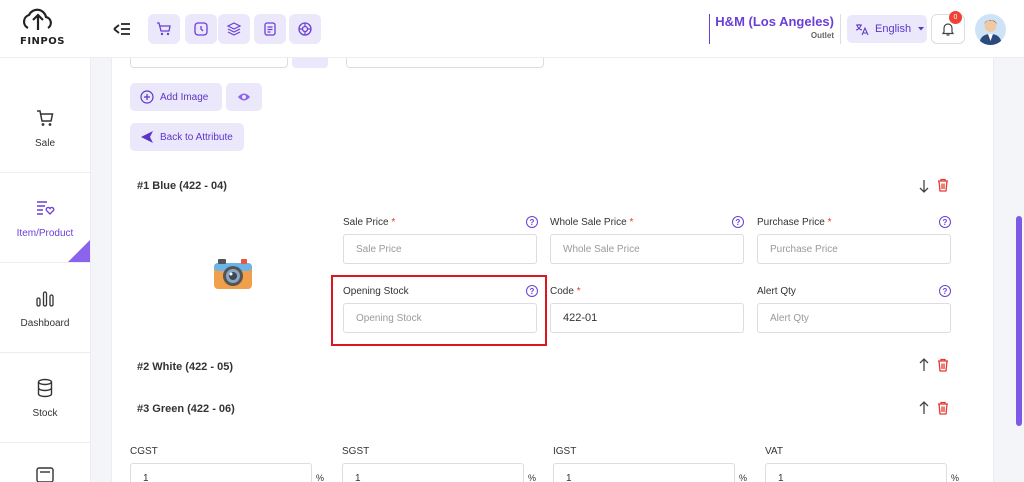  Describe the element at coordinates (221, 472) in the screenshot. I see `cgst-input` at that location.